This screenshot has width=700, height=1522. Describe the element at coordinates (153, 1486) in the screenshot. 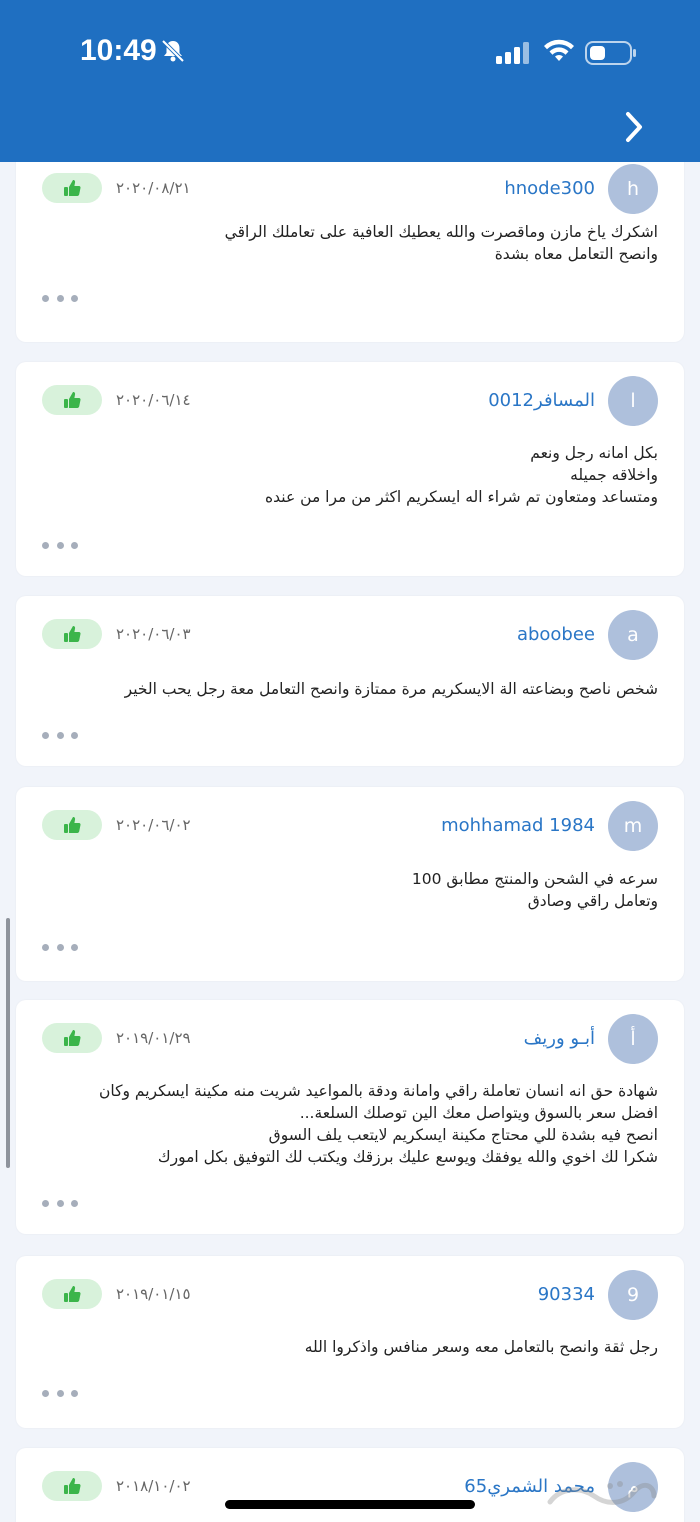

I see `review-date: ٢٠١٨/١٠/٠٢` at that location.